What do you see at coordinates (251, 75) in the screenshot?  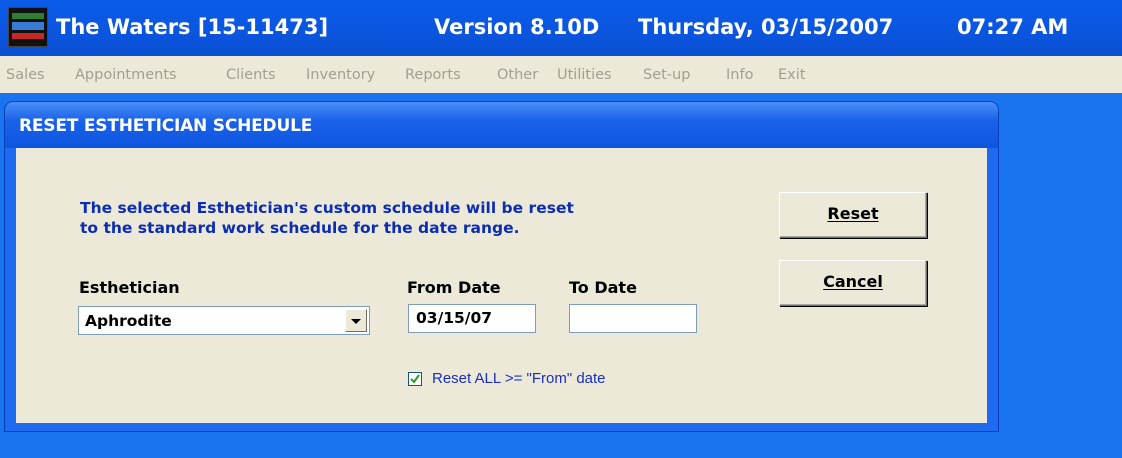 I see `menu-clients: Clients` at bounding box center [251, 75].